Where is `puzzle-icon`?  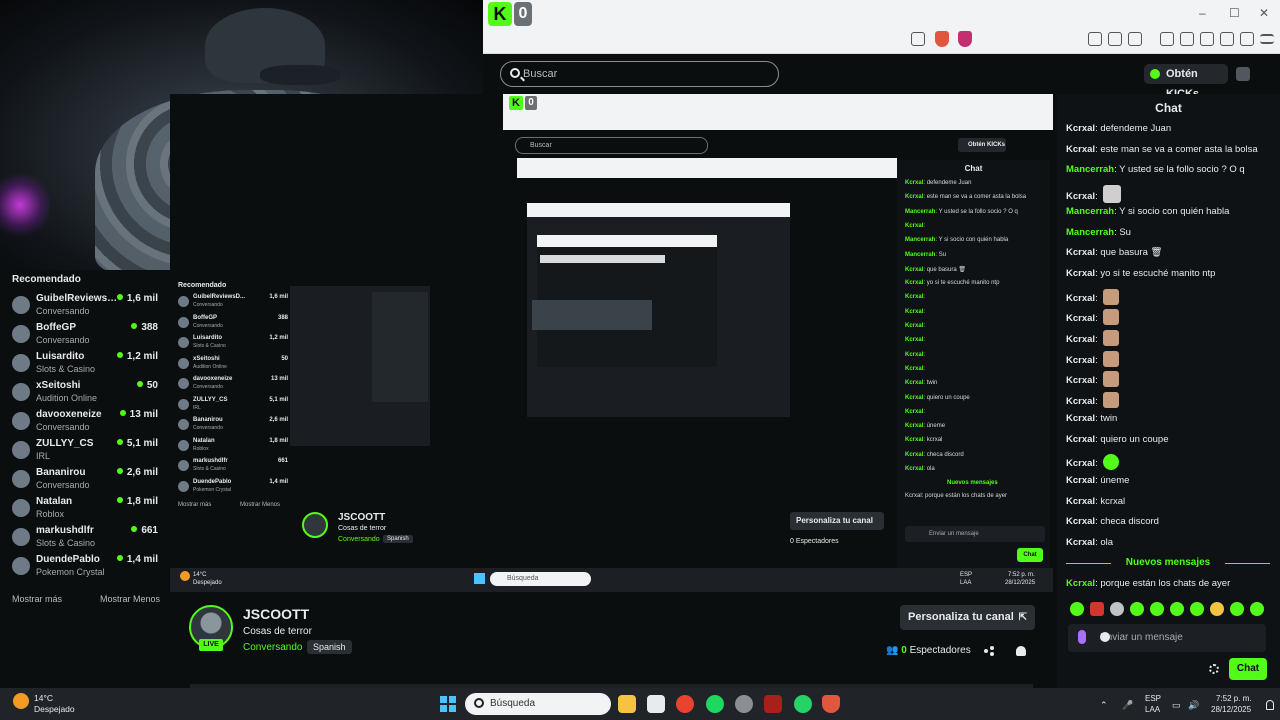 puzzle-icon is located at coordinates (1115, 39).